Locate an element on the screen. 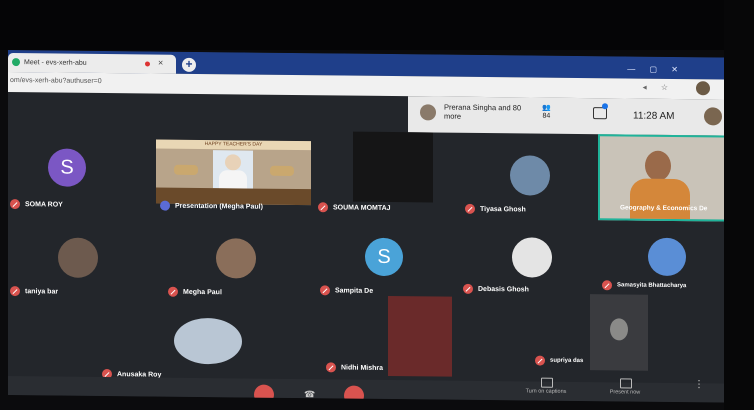 Image resolution: width=754 pixels, height=410 pixels. recording-dot-icon is located at coordinates (147, 64).